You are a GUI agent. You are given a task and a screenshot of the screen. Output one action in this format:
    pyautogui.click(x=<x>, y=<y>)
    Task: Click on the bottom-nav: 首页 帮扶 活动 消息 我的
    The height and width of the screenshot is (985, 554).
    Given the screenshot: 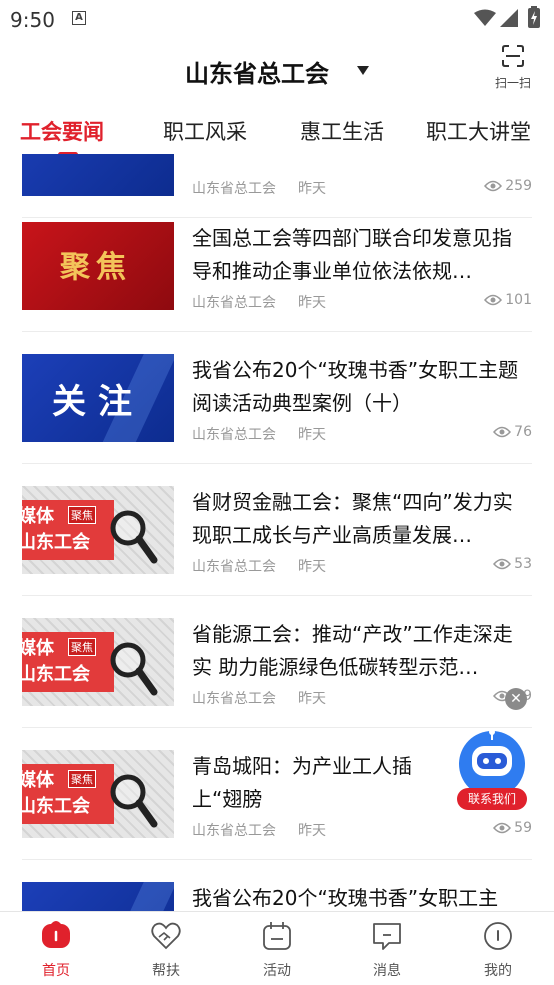 What is the action you would take?
    pyautogui.click(x=277, y=948)
    